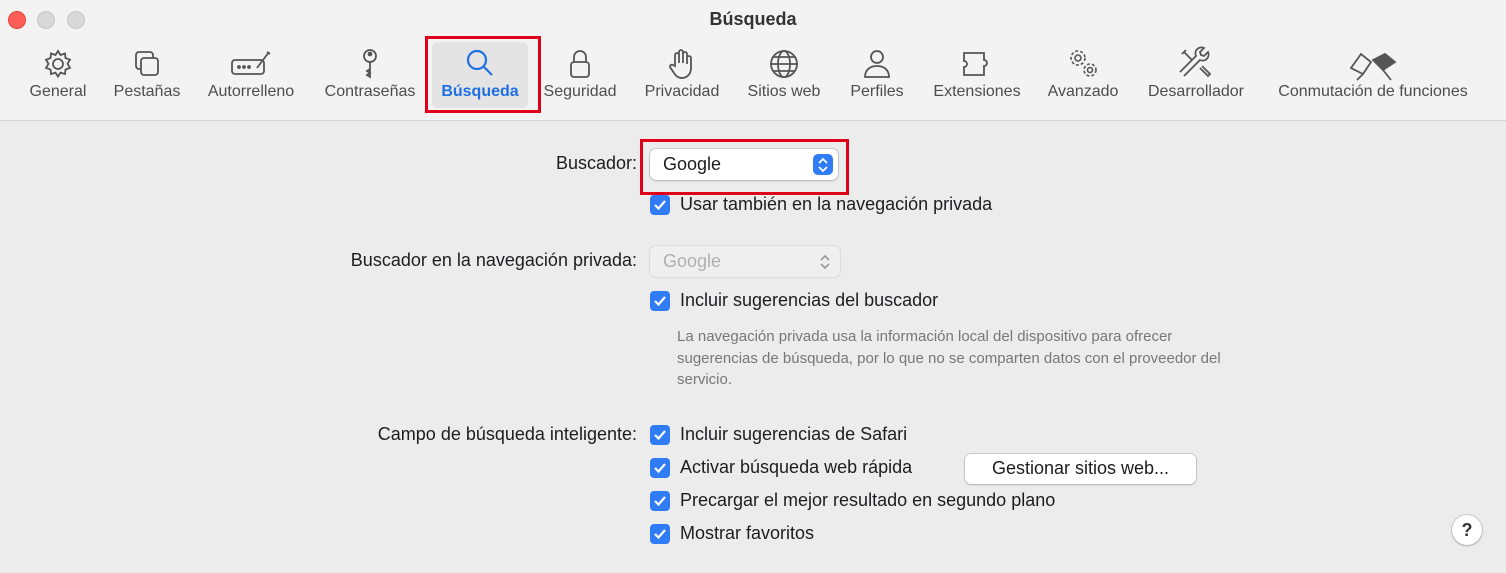  Describe the element at coordinates (1195, 62) in the screenshot. I see `tools-icon` at that location.